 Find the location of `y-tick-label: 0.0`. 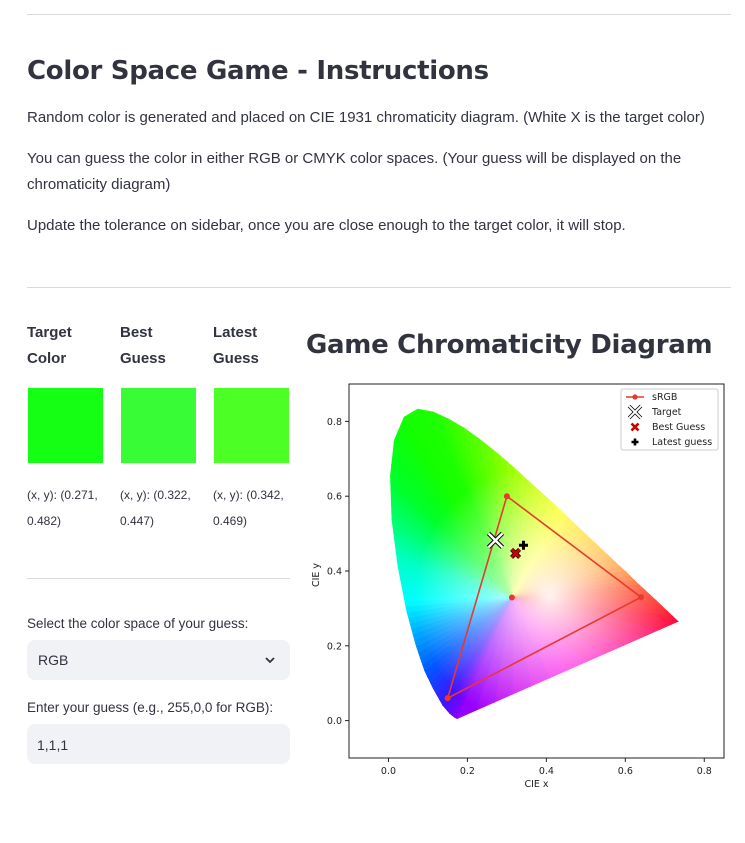

y-tick-label: 0.0 is located at coordinates (334, 721).